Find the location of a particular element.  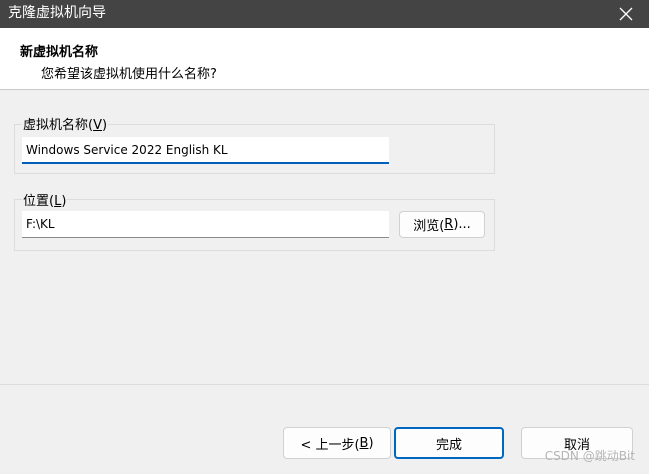

vm-name-value: Windows Service 2022 English KL is located at coordinates (127, 149).